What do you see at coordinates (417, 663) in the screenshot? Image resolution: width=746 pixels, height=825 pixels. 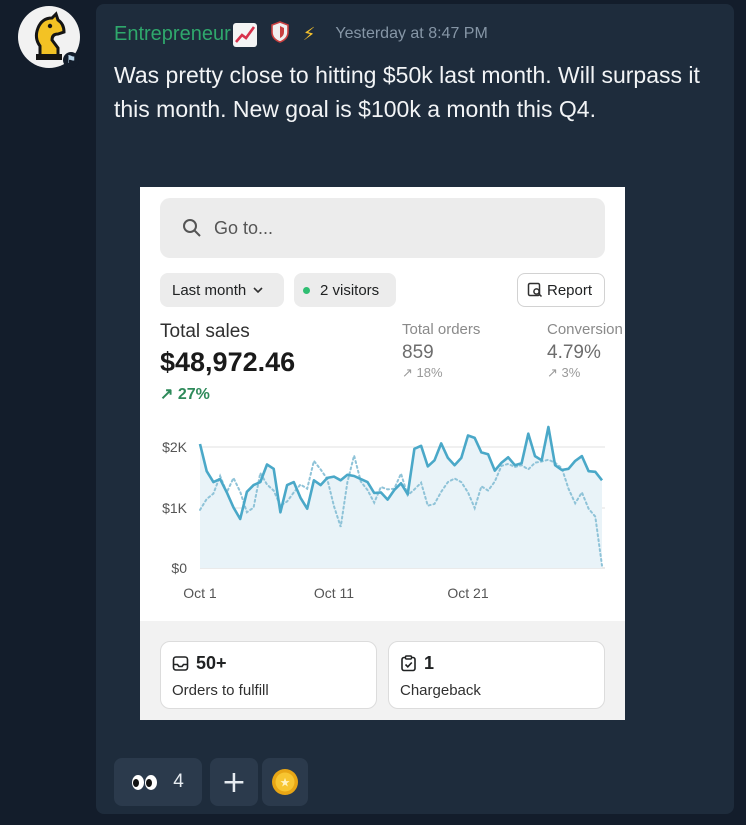 I see `chargeback-header: 1` at bounding box center [417, 663].